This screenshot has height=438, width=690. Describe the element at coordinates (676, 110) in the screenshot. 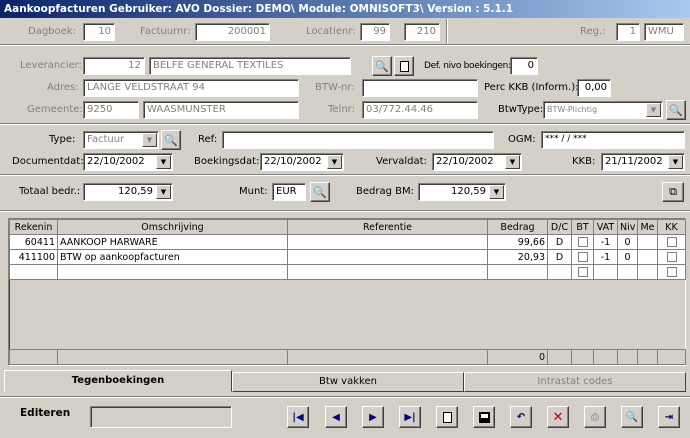

I see `btwtype-search-button: 🔍` at that location.